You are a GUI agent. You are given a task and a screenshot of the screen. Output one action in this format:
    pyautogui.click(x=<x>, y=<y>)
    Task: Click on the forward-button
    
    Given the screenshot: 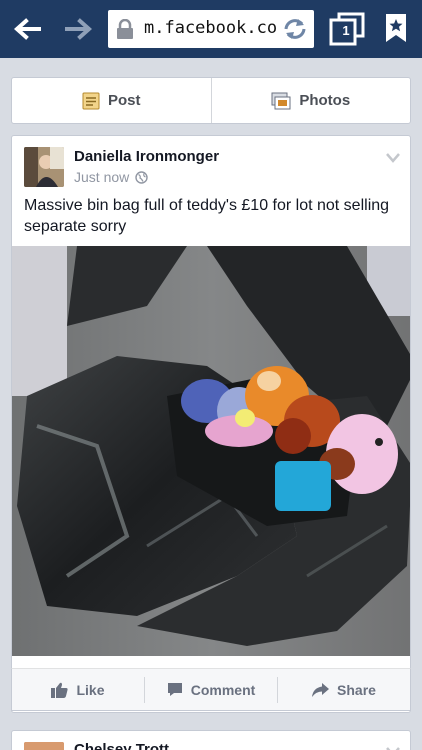 What is the action you would take?
    pyautogui.click(x=79, y=29)
    